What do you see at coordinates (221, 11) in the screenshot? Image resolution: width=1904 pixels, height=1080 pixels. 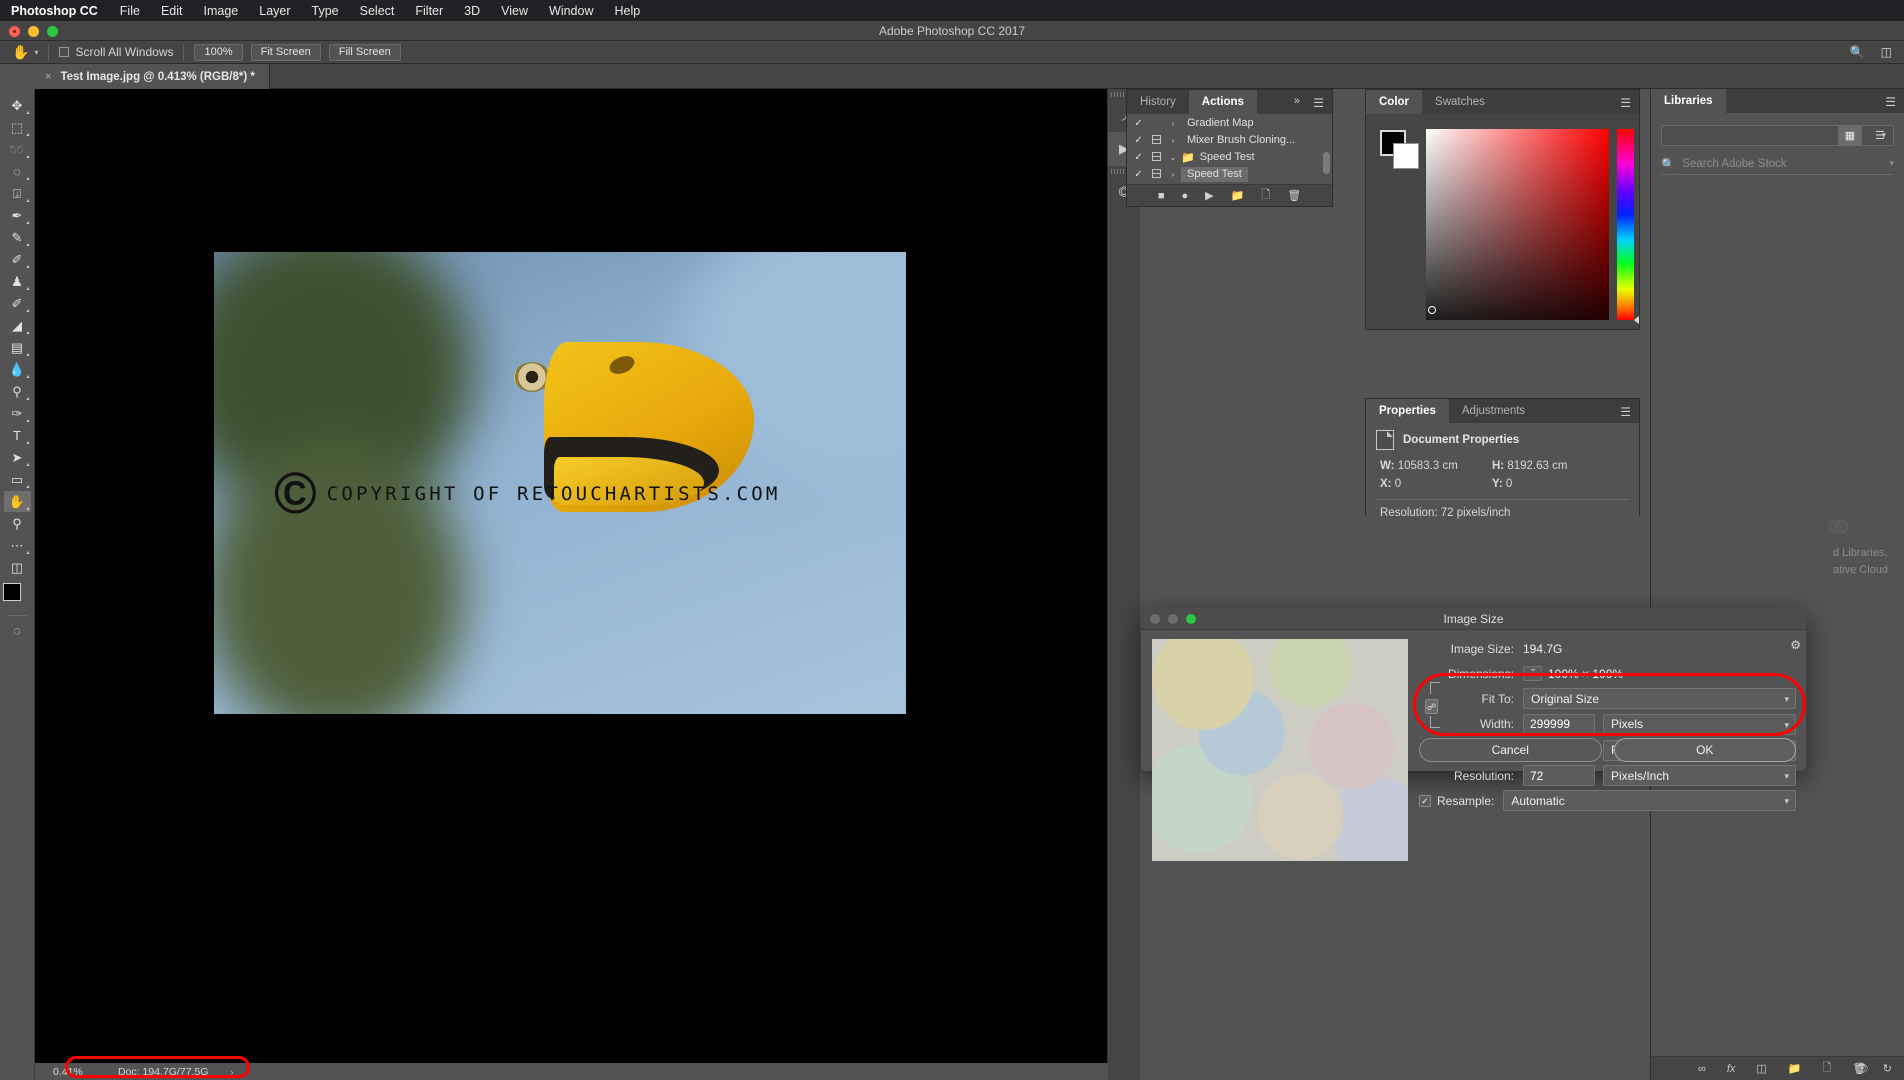 I see `menu-image: Image` at bounding box center [221, 11].